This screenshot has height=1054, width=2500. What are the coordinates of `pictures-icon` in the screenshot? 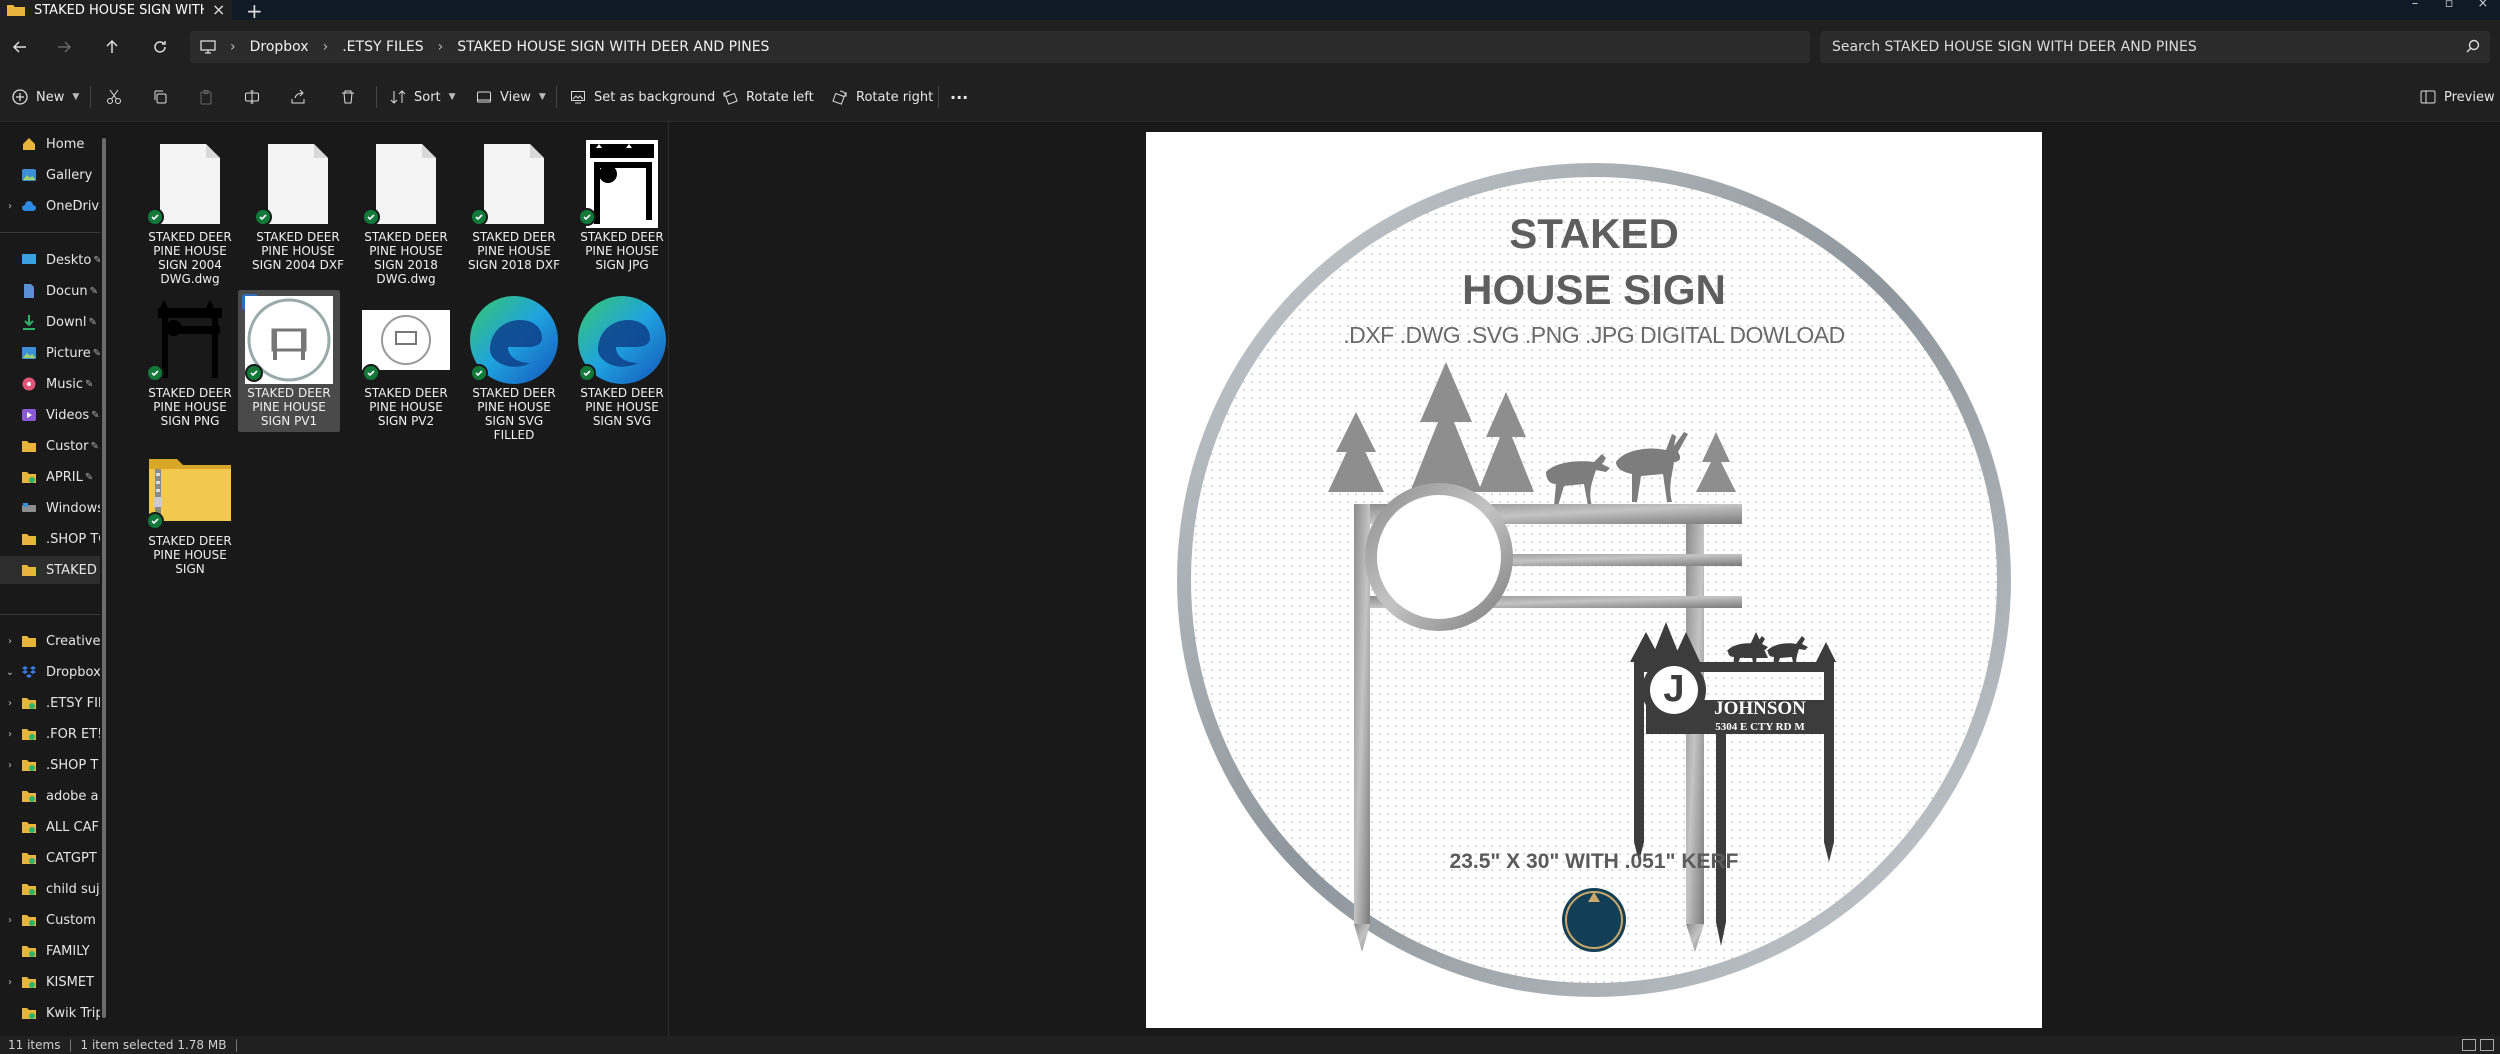 It's located at (29, 353).